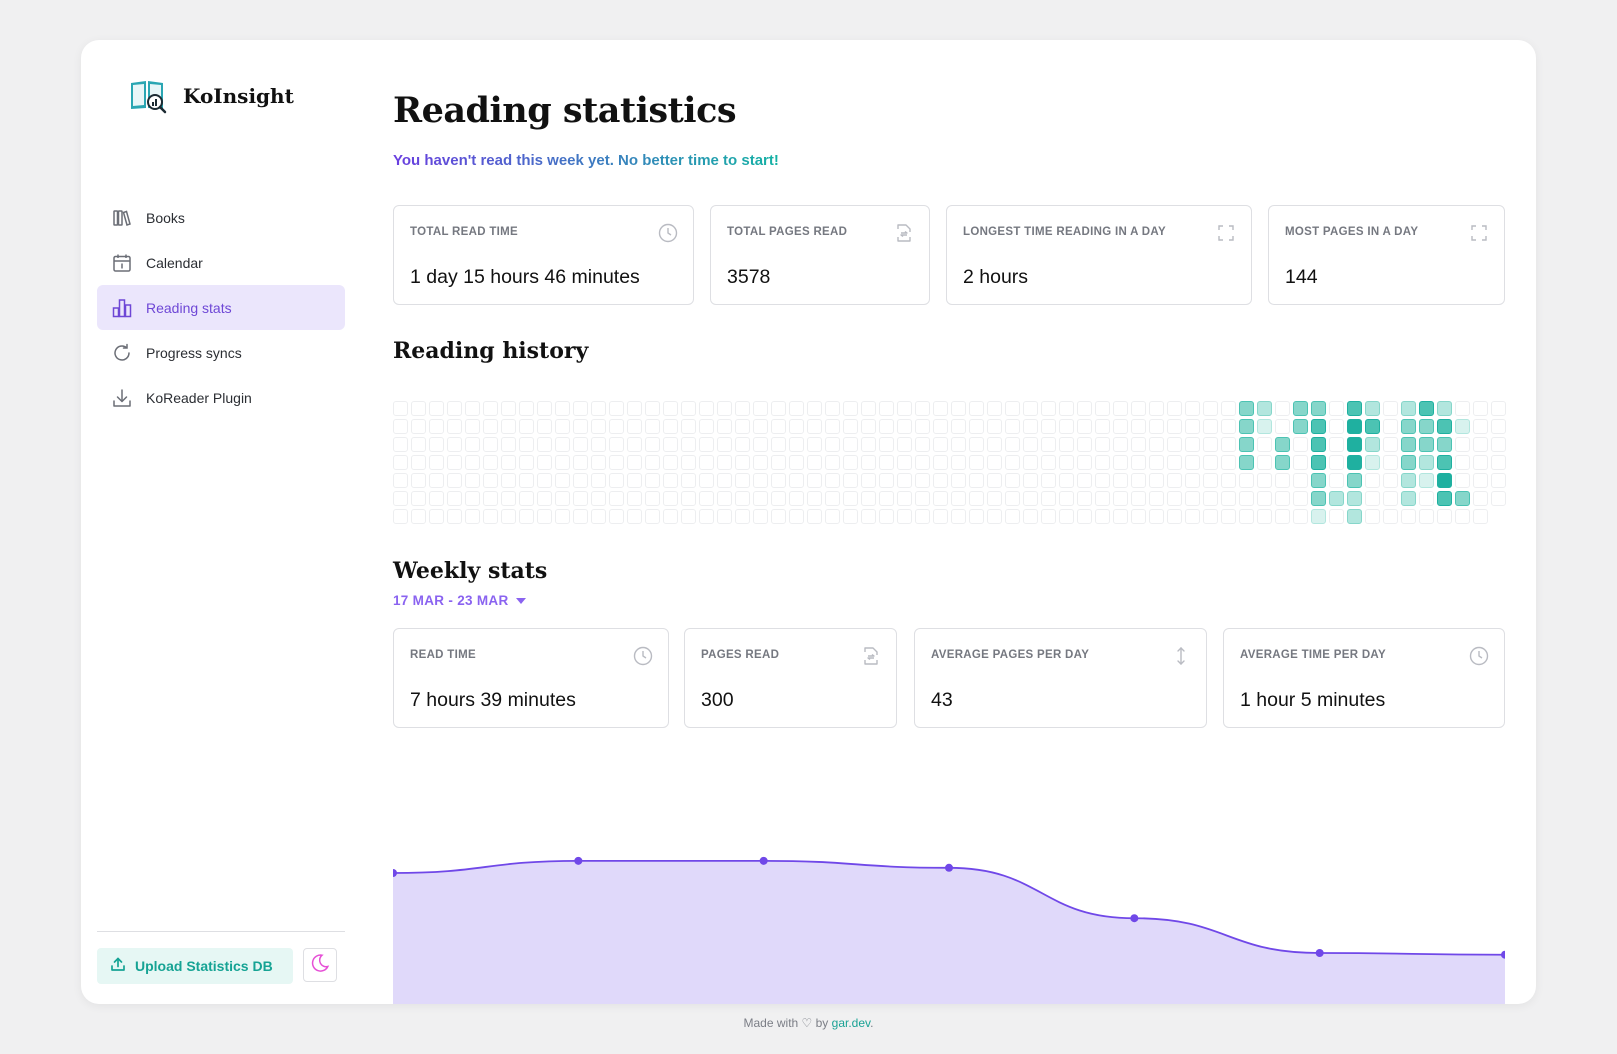  I want to click on sidebar-item-calendar: Calendar, so click(221, 262).